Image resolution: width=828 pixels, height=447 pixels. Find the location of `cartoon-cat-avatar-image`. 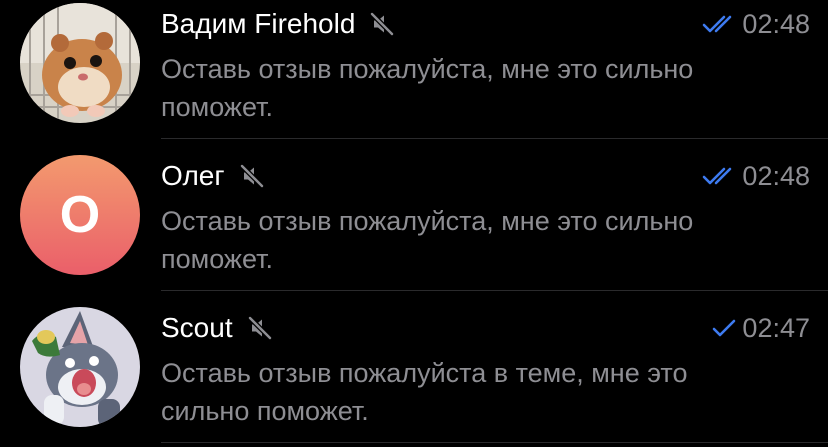

cartoon-cat-avatar-image is located at coordinates (80, 367).